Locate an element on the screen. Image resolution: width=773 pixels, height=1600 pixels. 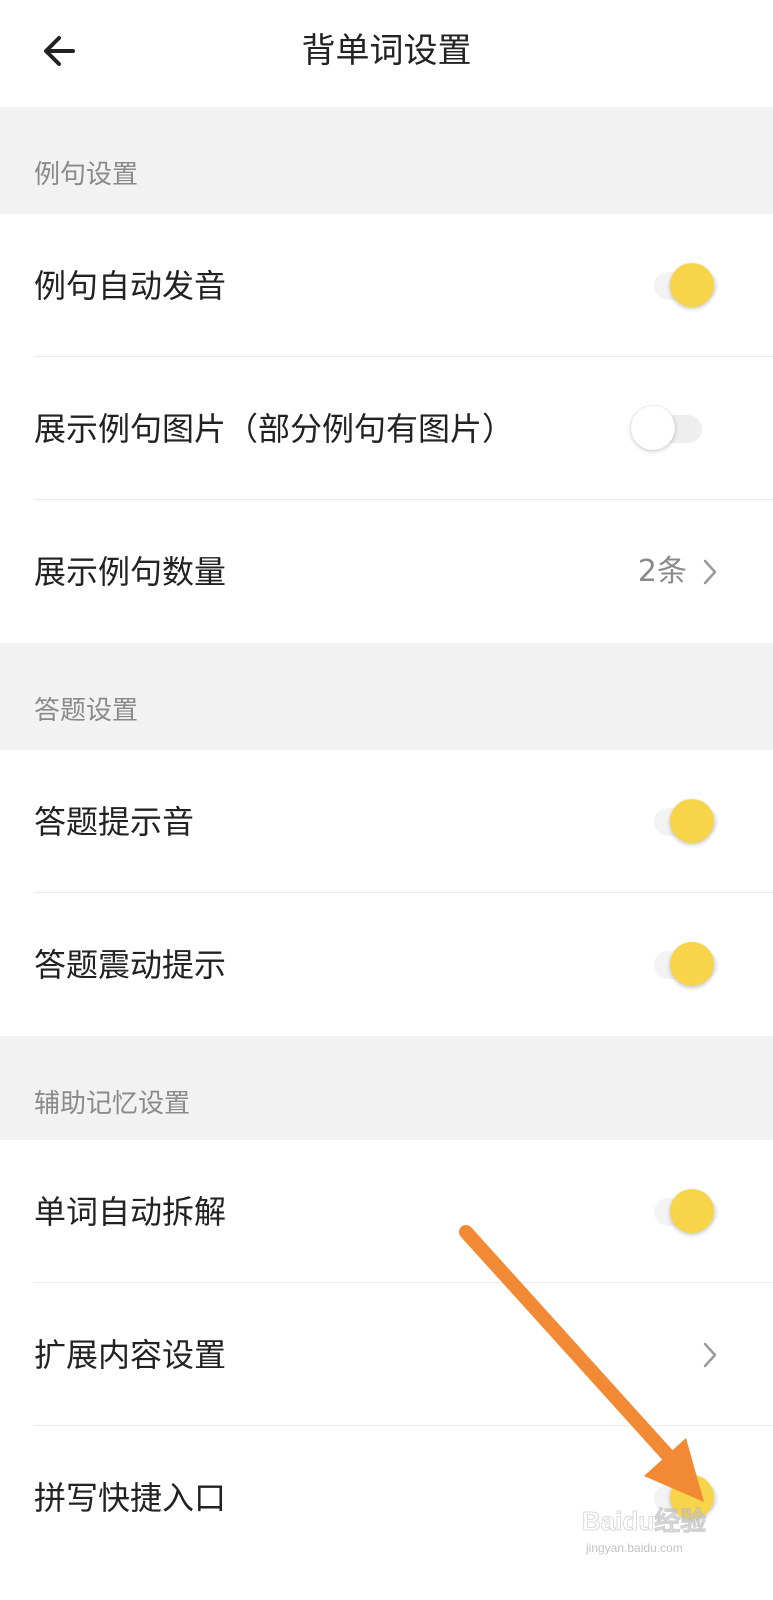
sentence-count-value: 2条 is located at coordinates (662, 571).